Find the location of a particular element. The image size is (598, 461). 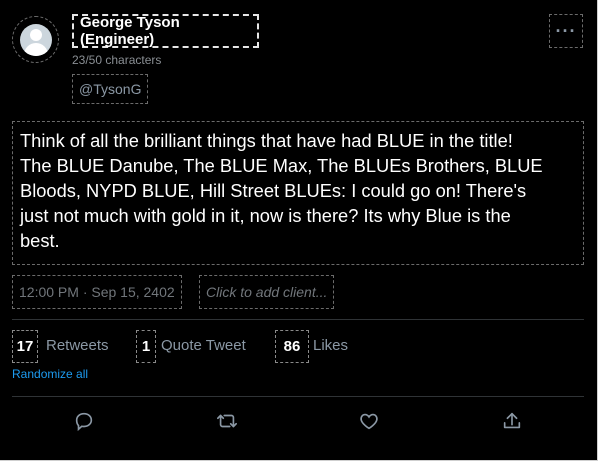

avatar is located at coordinates (35, 39).